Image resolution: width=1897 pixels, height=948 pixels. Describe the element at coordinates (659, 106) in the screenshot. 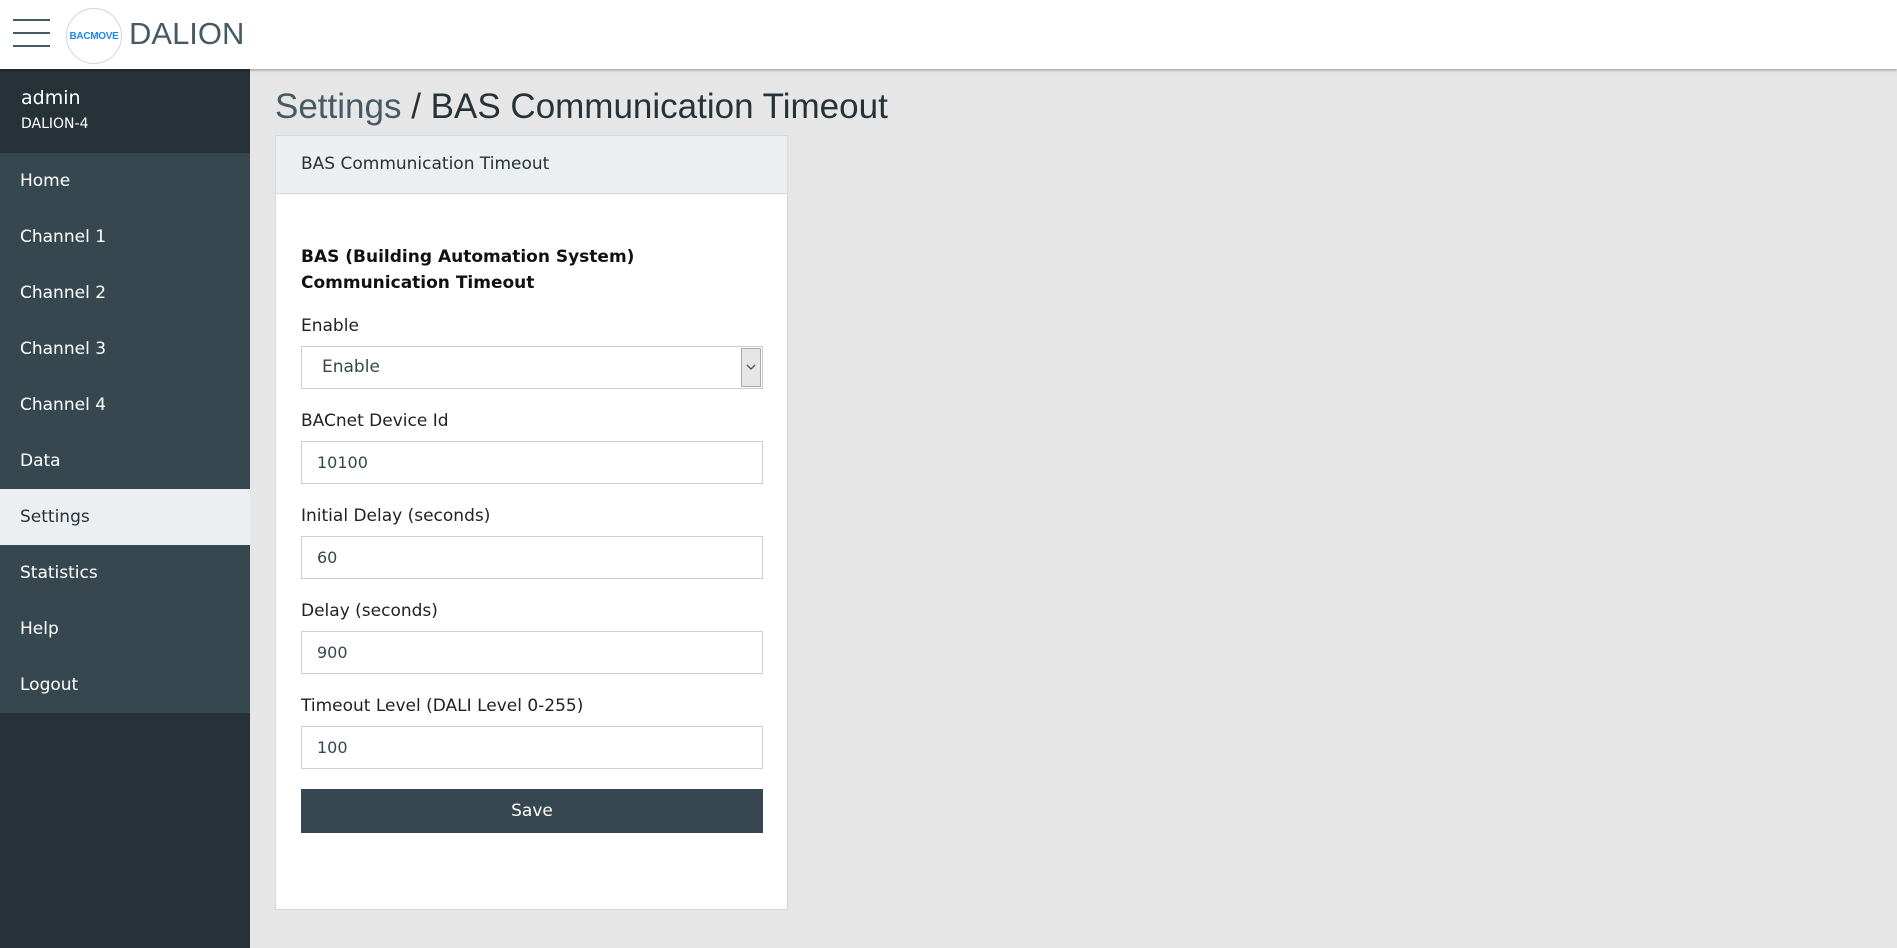

I see `page-title-current: BAS Communication Timeout` at that location.